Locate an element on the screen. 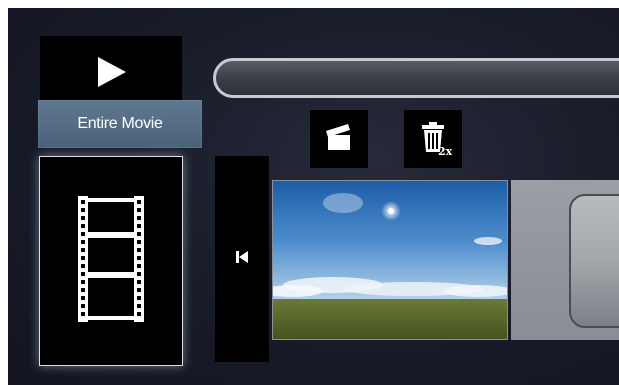 The image size is (619, 385). clip-thumbnail is located at coordinates (565, 260).